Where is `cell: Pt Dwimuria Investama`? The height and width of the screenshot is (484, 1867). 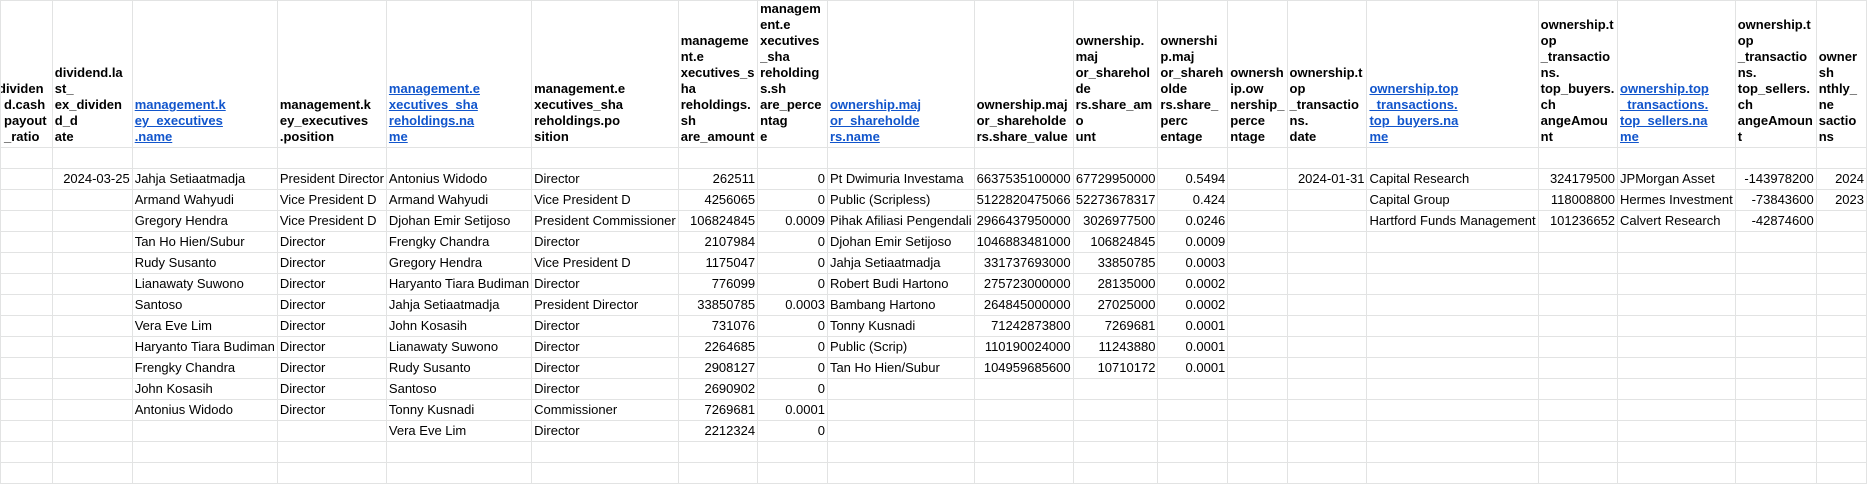
cell: Pt Dwimuria Investama is located at coordinates (900, 179).